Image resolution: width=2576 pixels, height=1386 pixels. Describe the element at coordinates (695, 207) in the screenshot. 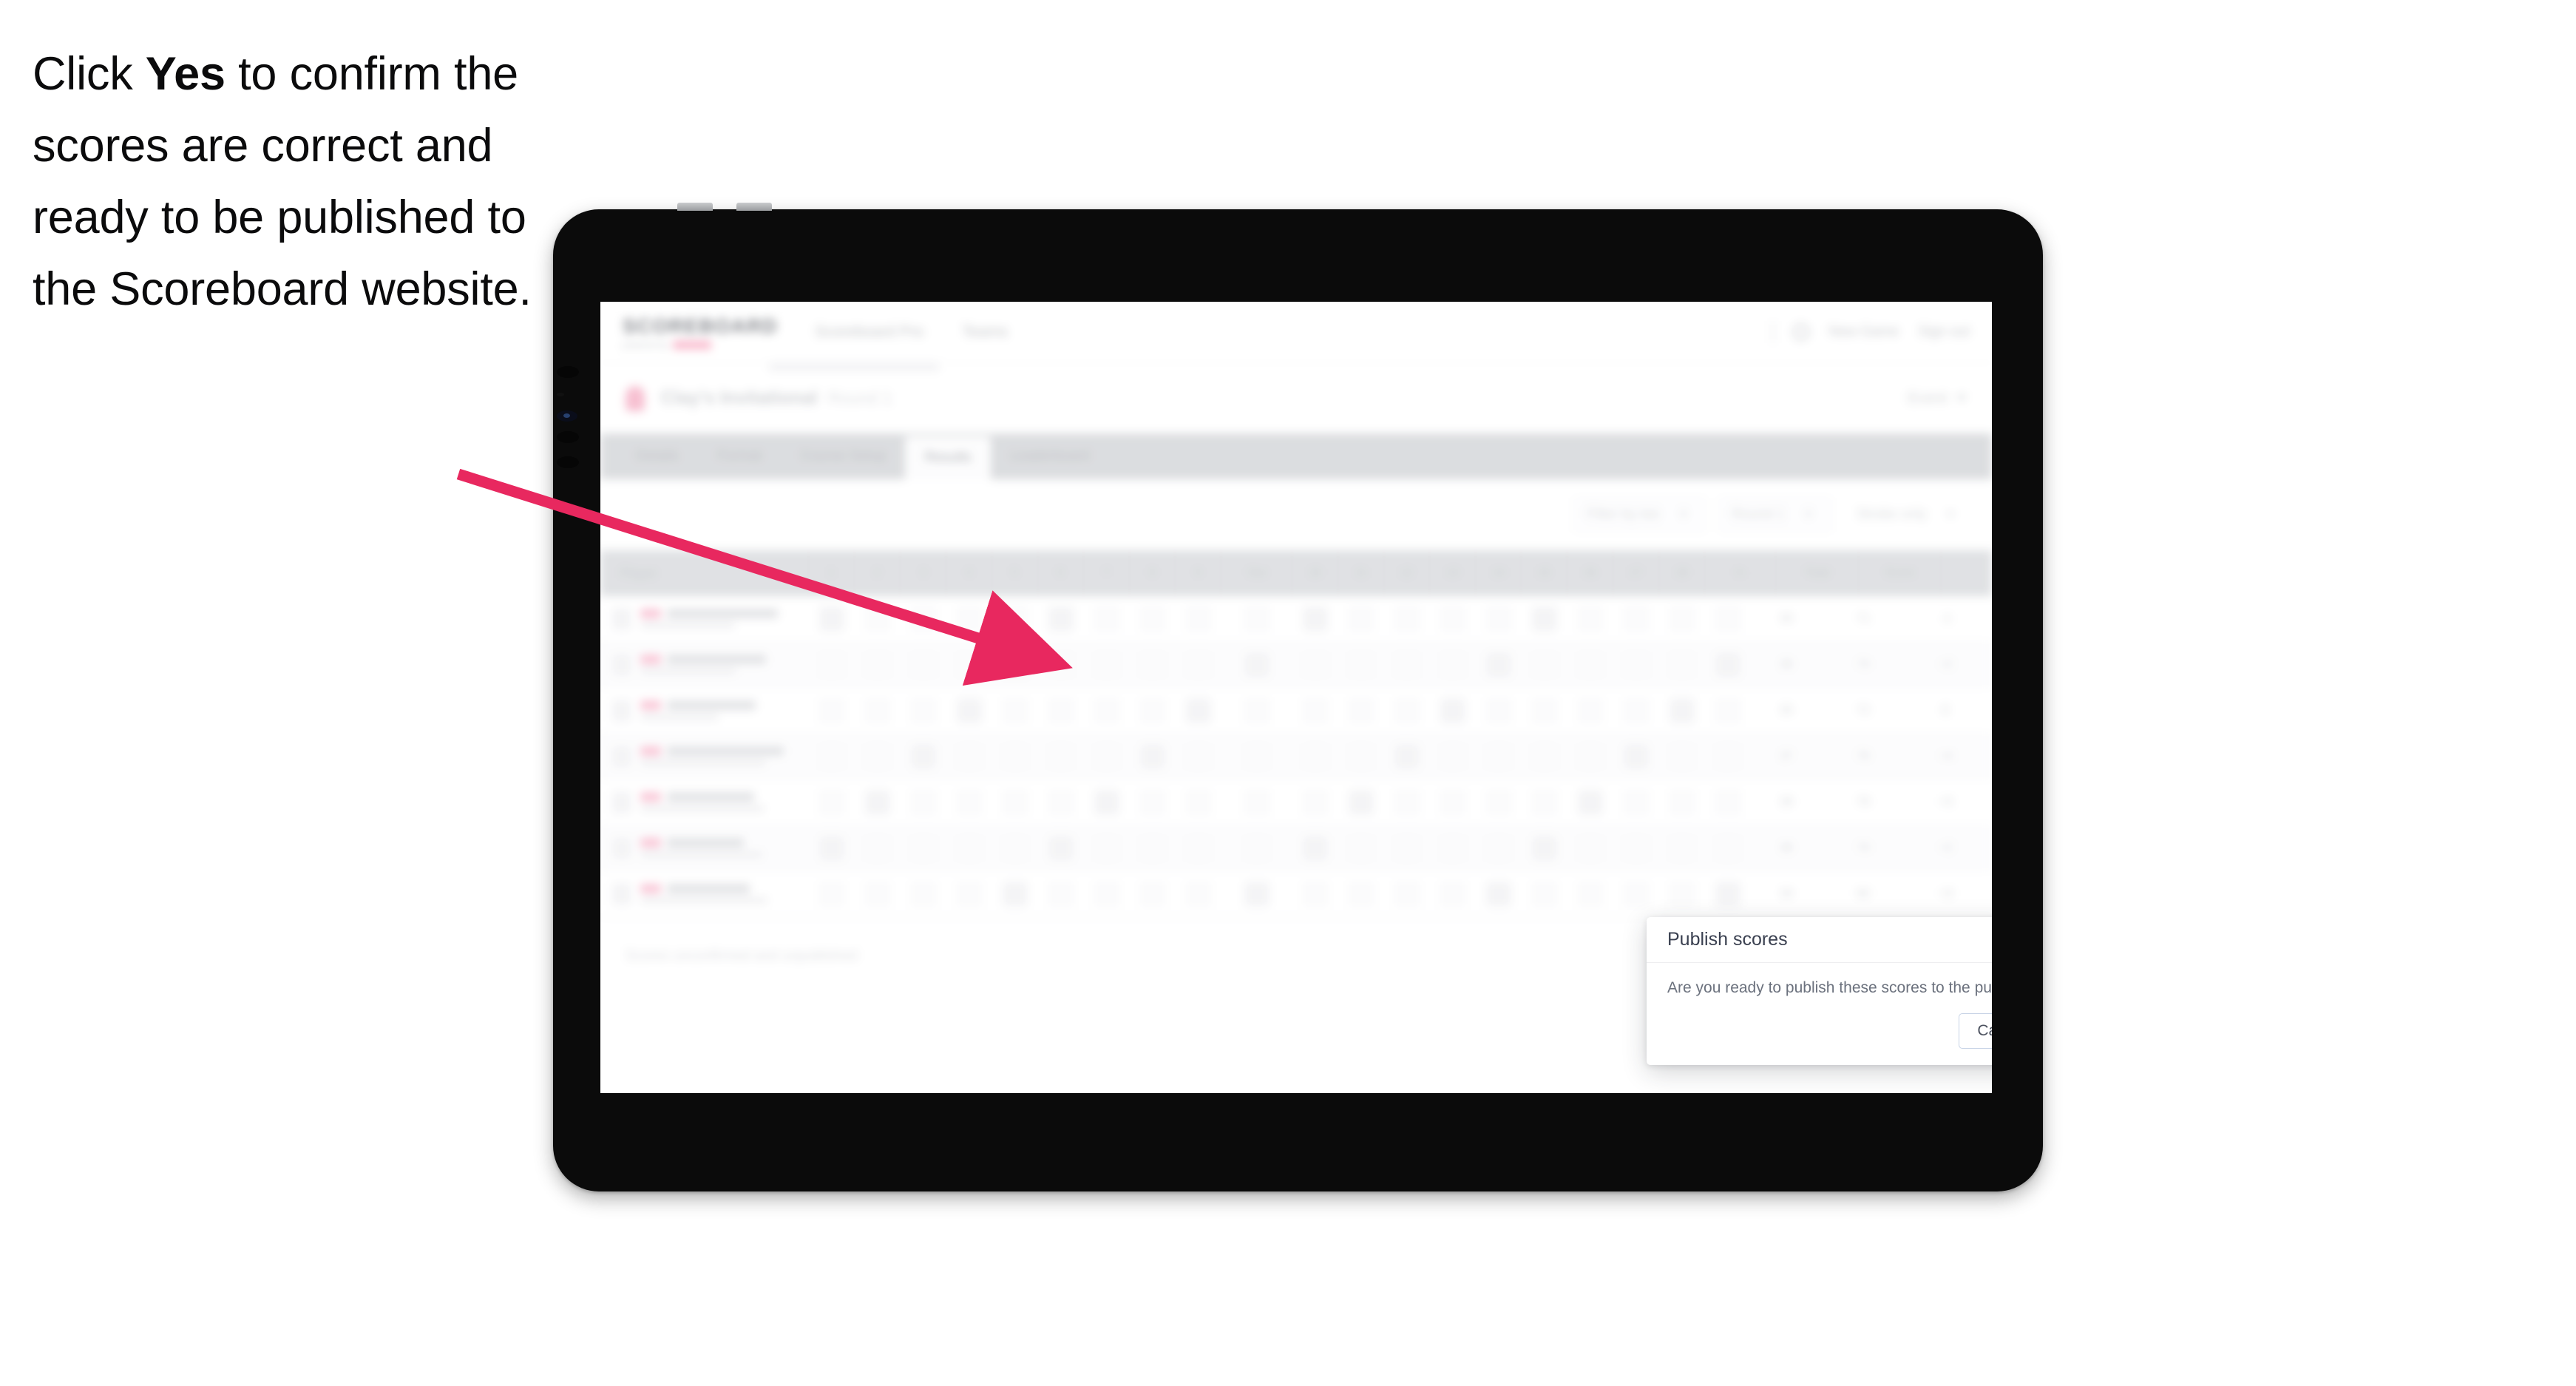

I see `device-button-volume-up` at that location.